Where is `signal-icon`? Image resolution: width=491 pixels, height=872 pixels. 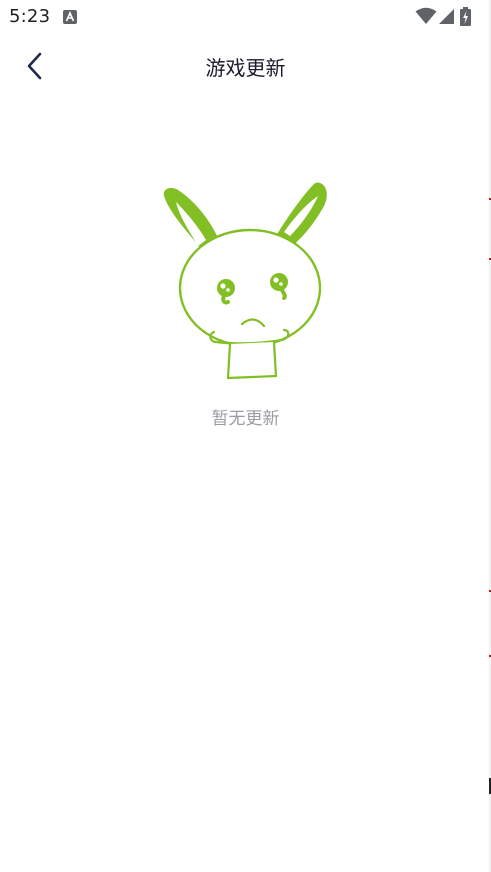
signal-icon is located at coordinates (446, 16).